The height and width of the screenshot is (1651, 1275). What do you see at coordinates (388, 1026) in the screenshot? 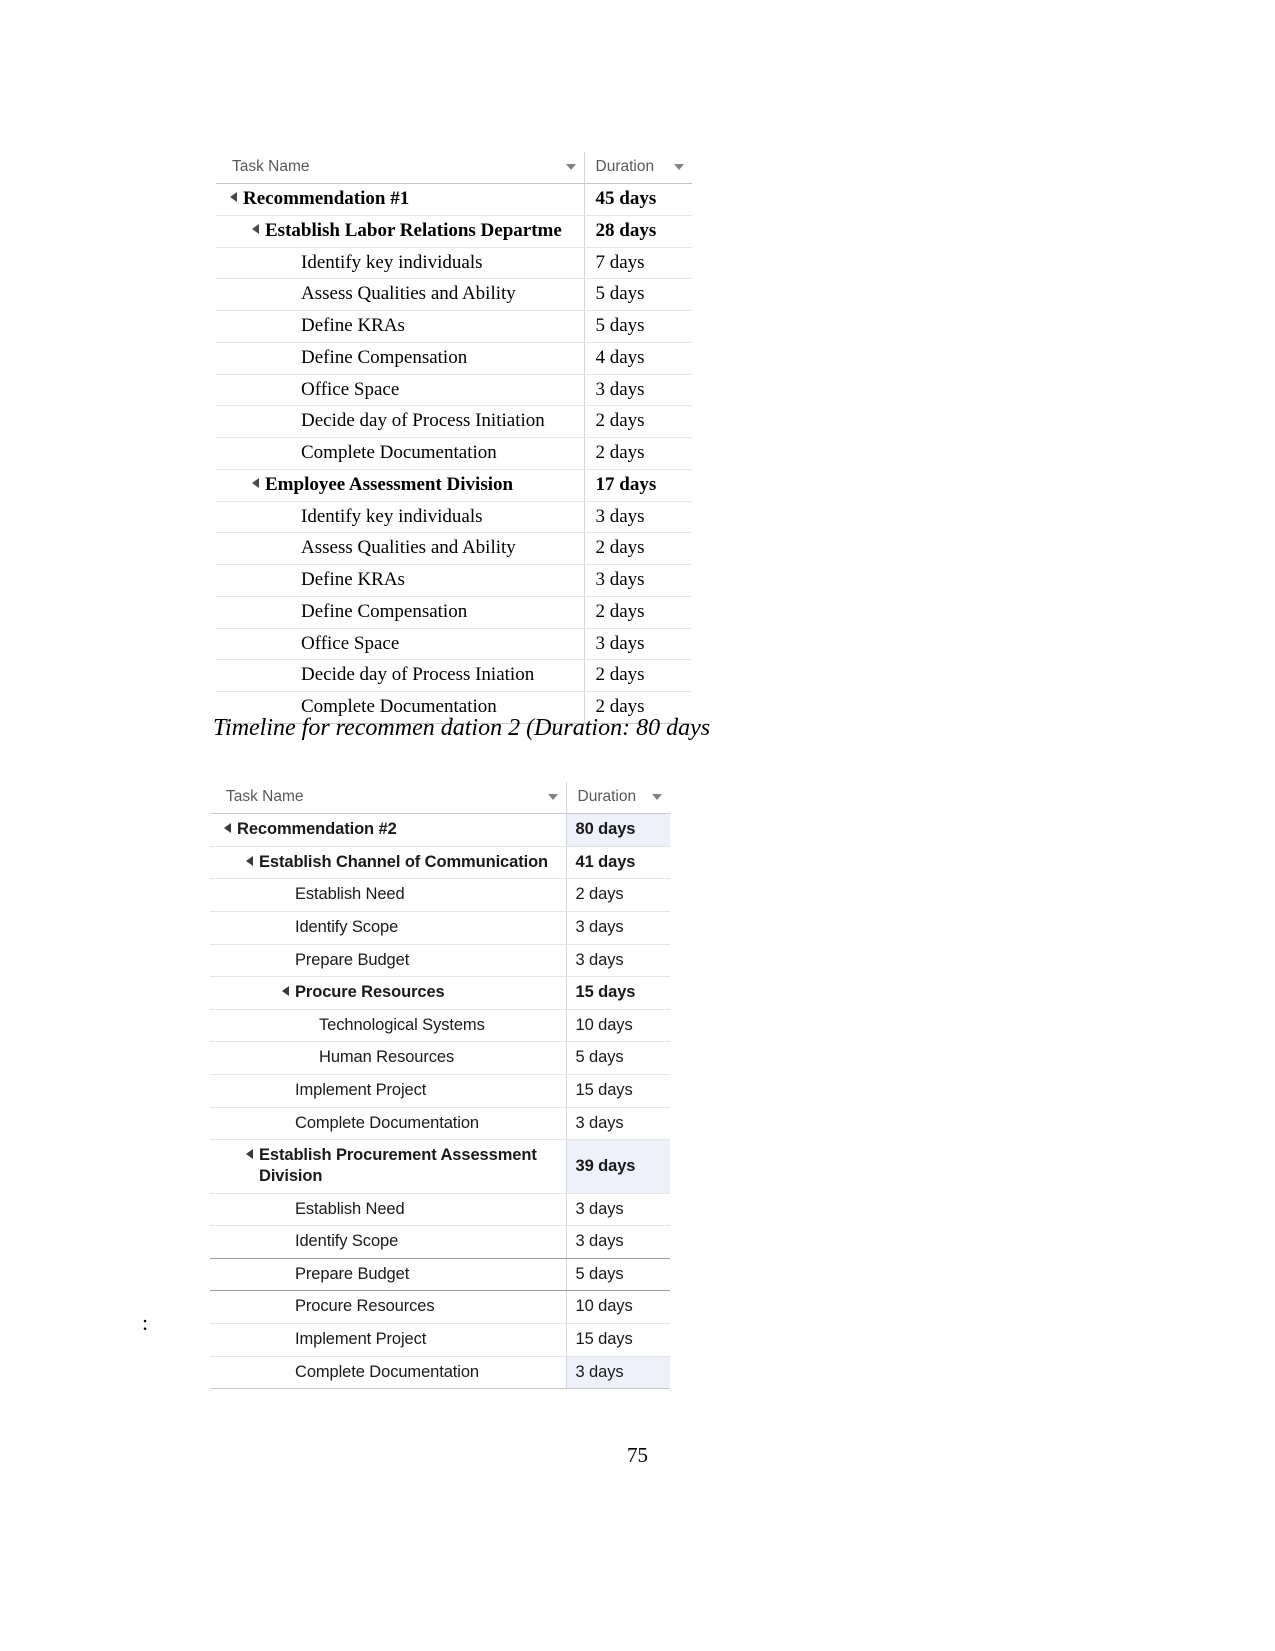
I see `cell-task-name: Technological Systems` at bounding box center [388, 1026].